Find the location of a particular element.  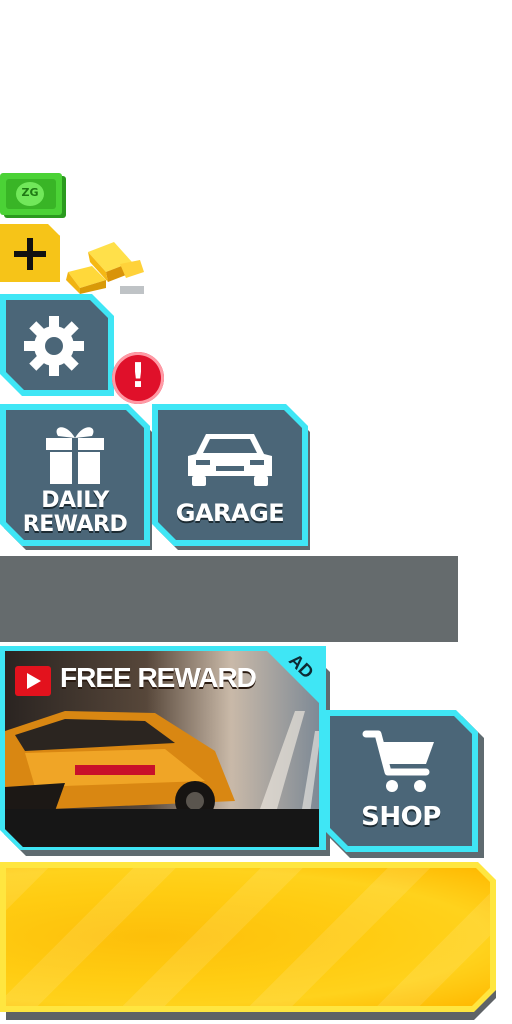

cash-icon: ZG is located at coordinates (34, 195).